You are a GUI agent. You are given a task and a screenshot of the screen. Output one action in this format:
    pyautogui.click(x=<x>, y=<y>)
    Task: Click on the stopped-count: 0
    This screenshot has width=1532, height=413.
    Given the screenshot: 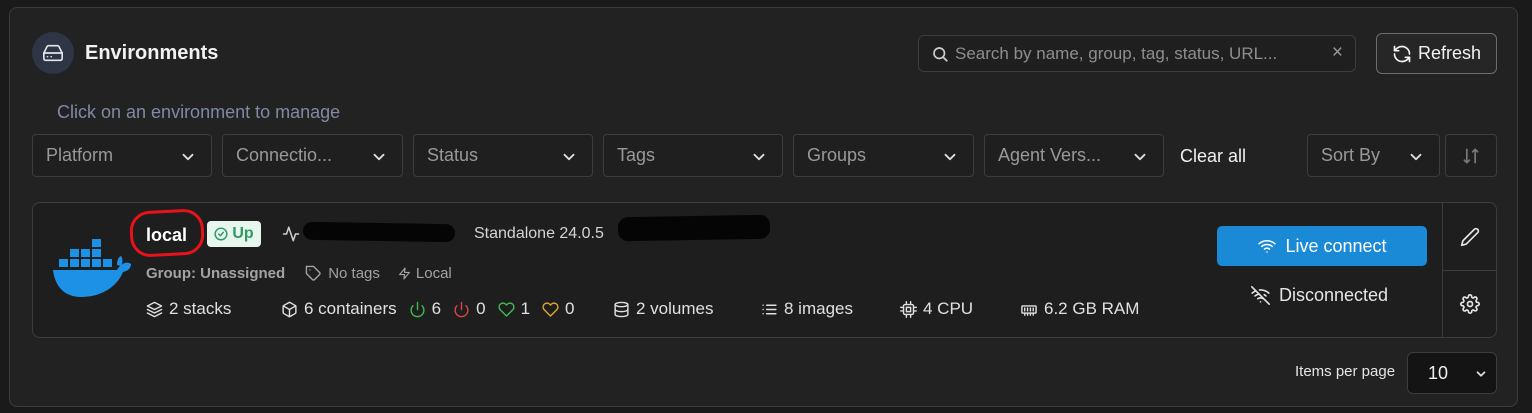 What is the action you would take?
    pyautogui.click(x=481, y=308)
    